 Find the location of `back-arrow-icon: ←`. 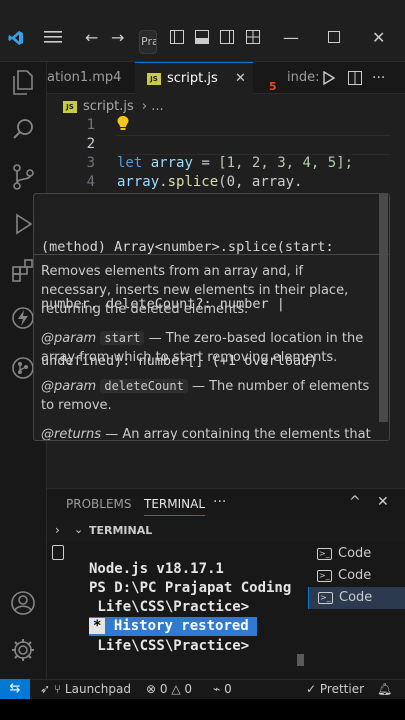

back-arrow-icon: ← is located at coordinates (91, 38).